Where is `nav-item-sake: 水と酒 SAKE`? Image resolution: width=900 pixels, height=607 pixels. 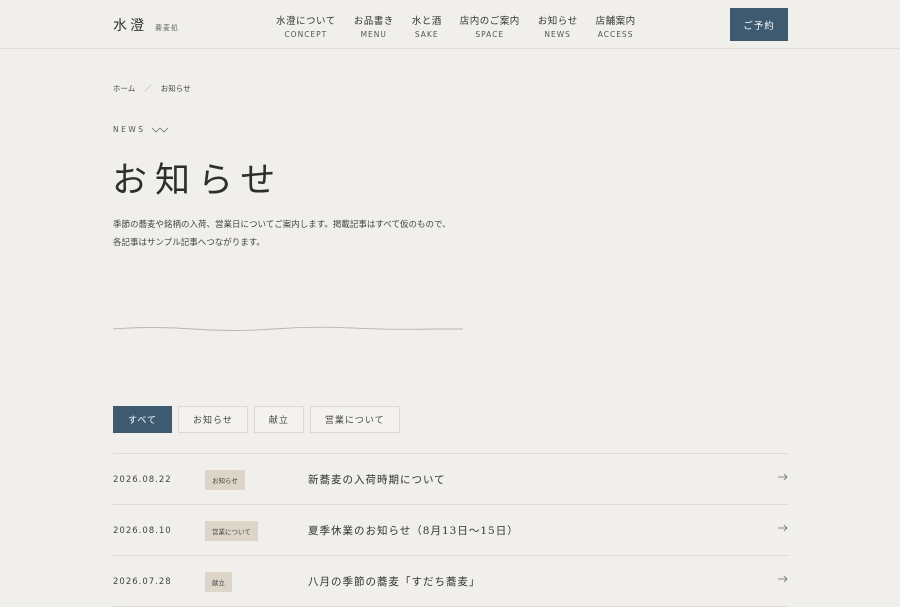 nav-item-sake: 水と酒 SAKE is located at coordinates (427, 26).